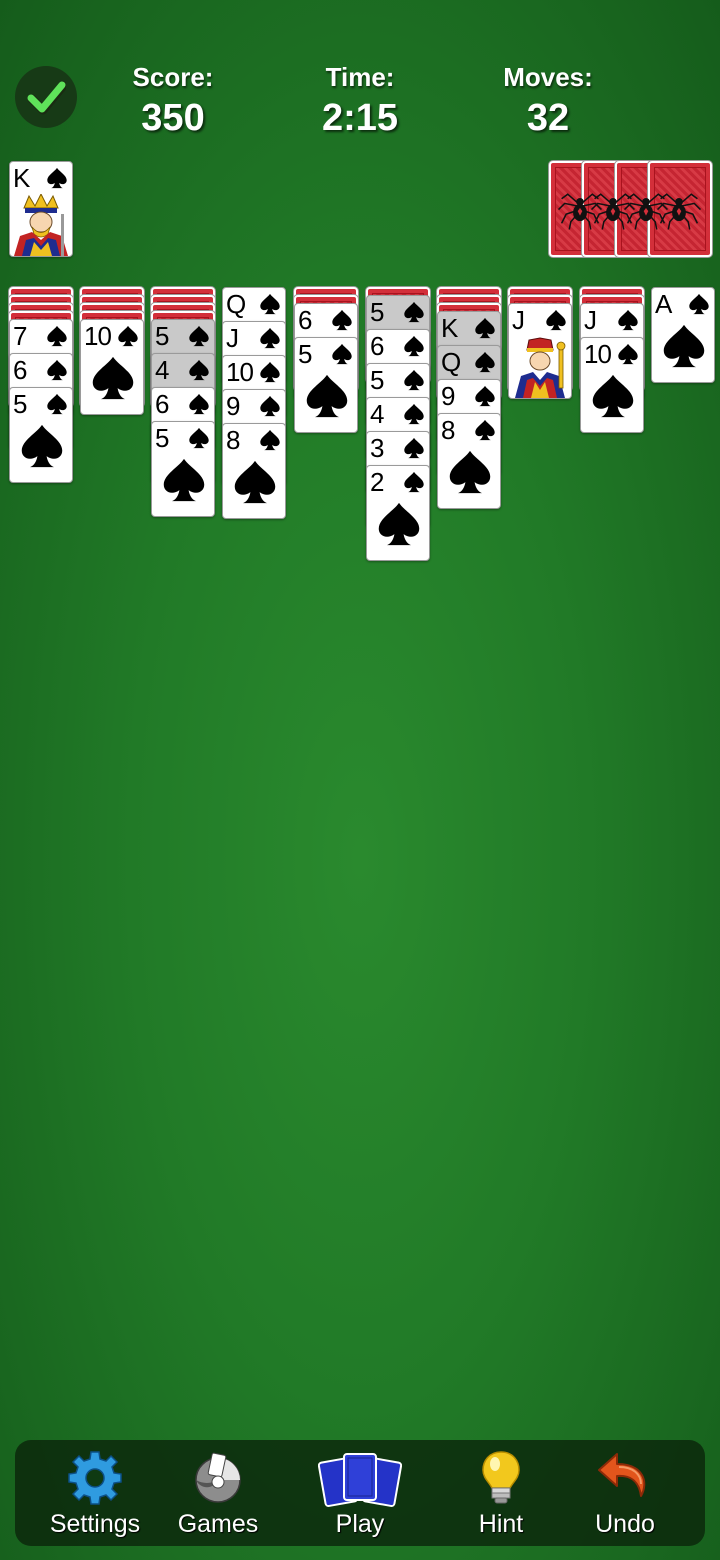  I want to click on score-display: Score: 350, so click(173, 101).